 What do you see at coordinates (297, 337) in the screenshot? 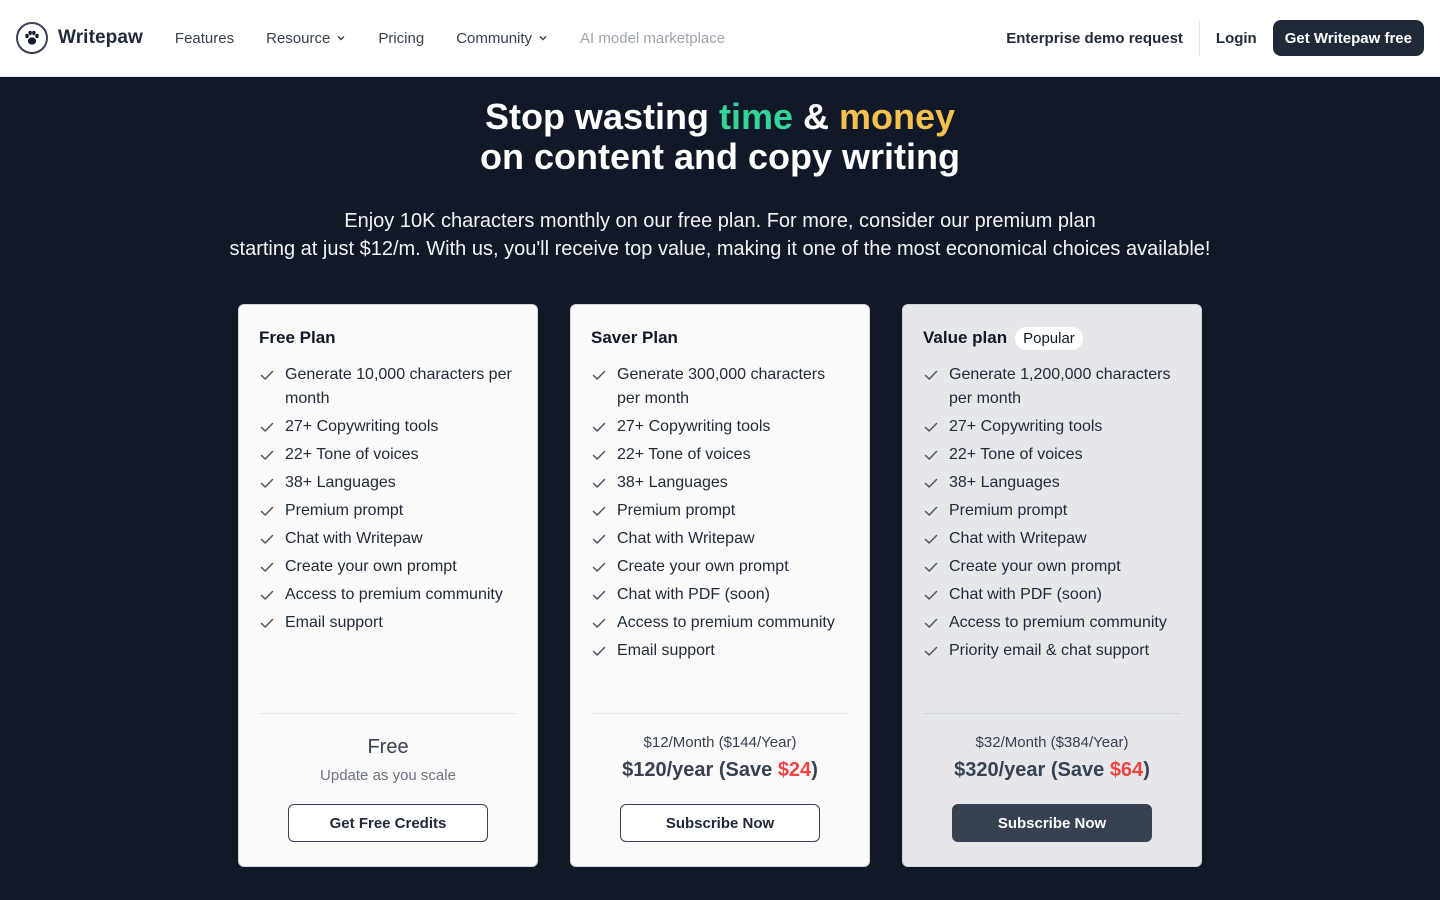
I see `plan-title-text: Free Plan` at bounding box center [297, 337].